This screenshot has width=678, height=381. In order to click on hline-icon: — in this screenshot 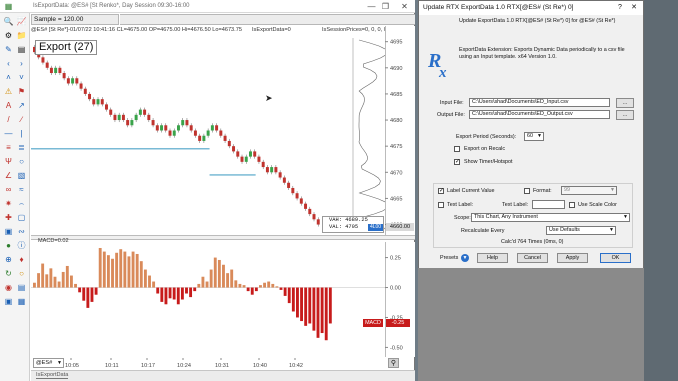, I will do `click(8, 133)`.